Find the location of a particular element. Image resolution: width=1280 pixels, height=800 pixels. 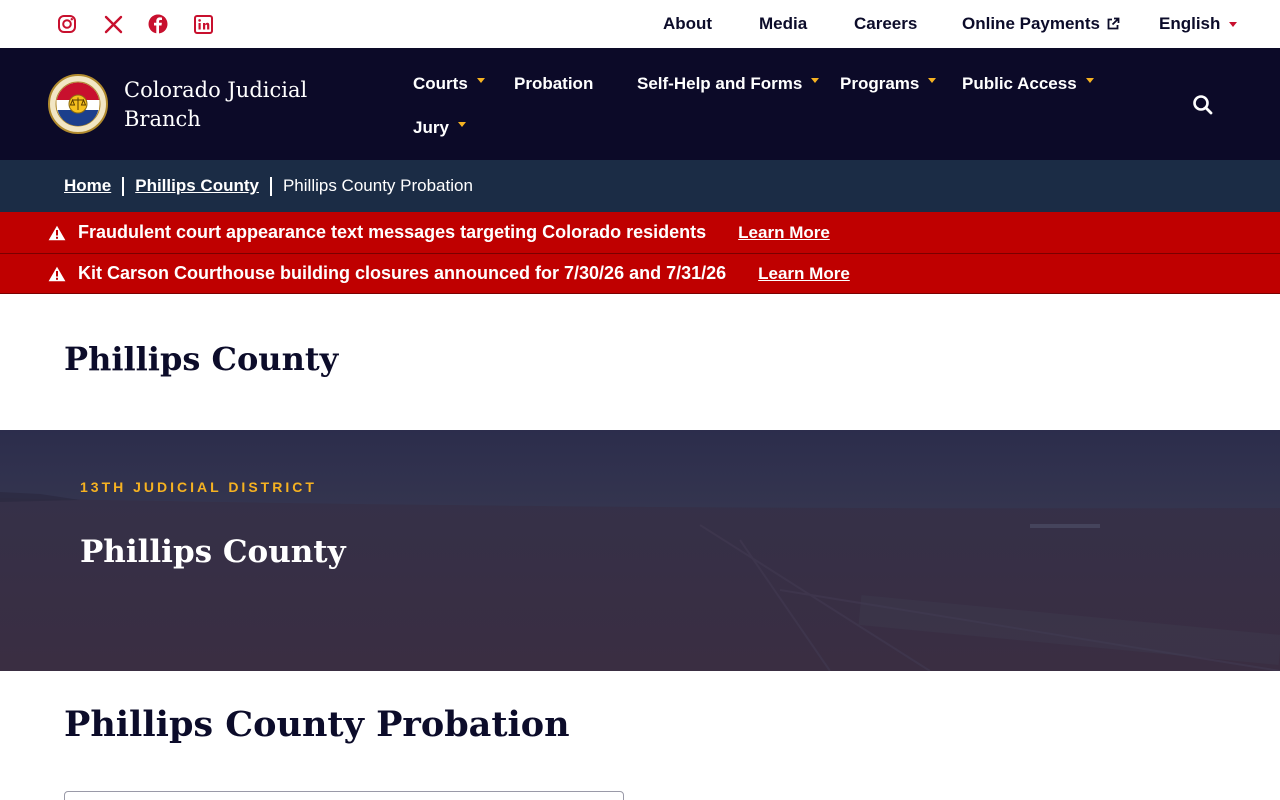

brand-line-1: Colorado Judicial is located at coordinates (216, 90).